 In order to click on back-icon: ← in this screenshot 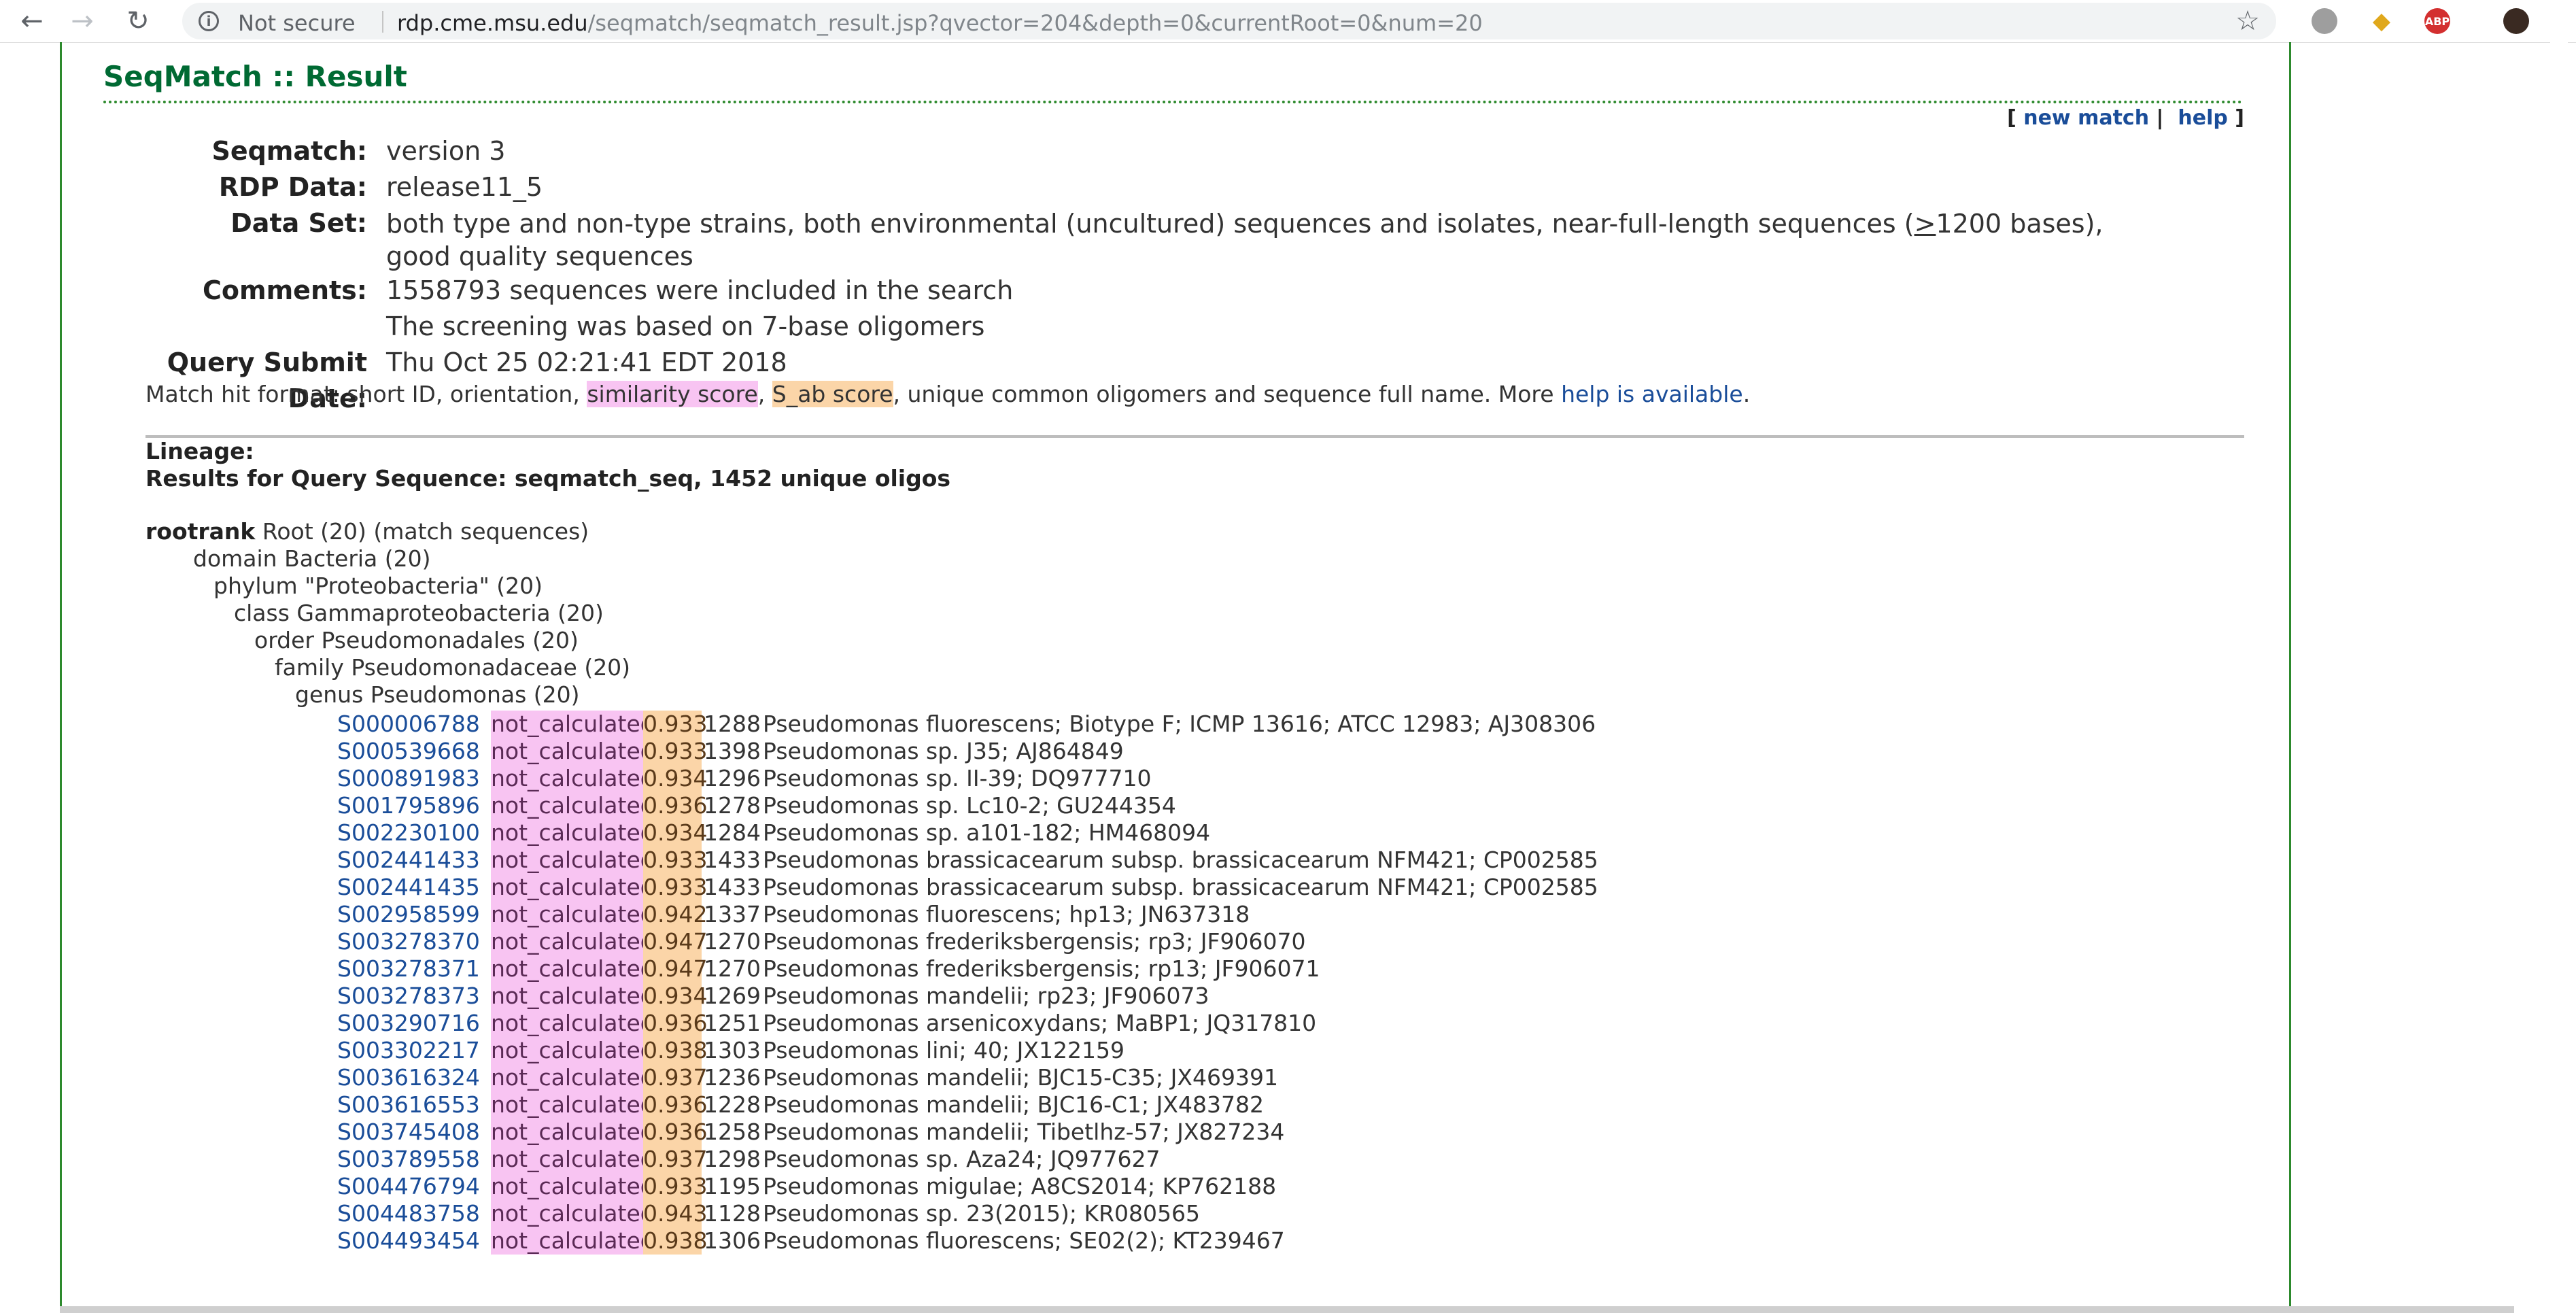, I will do `click(32, 21)`.